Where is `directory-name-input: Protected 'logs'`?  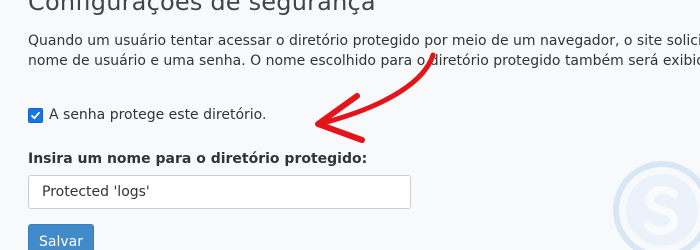
directory-name-input: Protected 'logs' is located at coordinates (219, 192).